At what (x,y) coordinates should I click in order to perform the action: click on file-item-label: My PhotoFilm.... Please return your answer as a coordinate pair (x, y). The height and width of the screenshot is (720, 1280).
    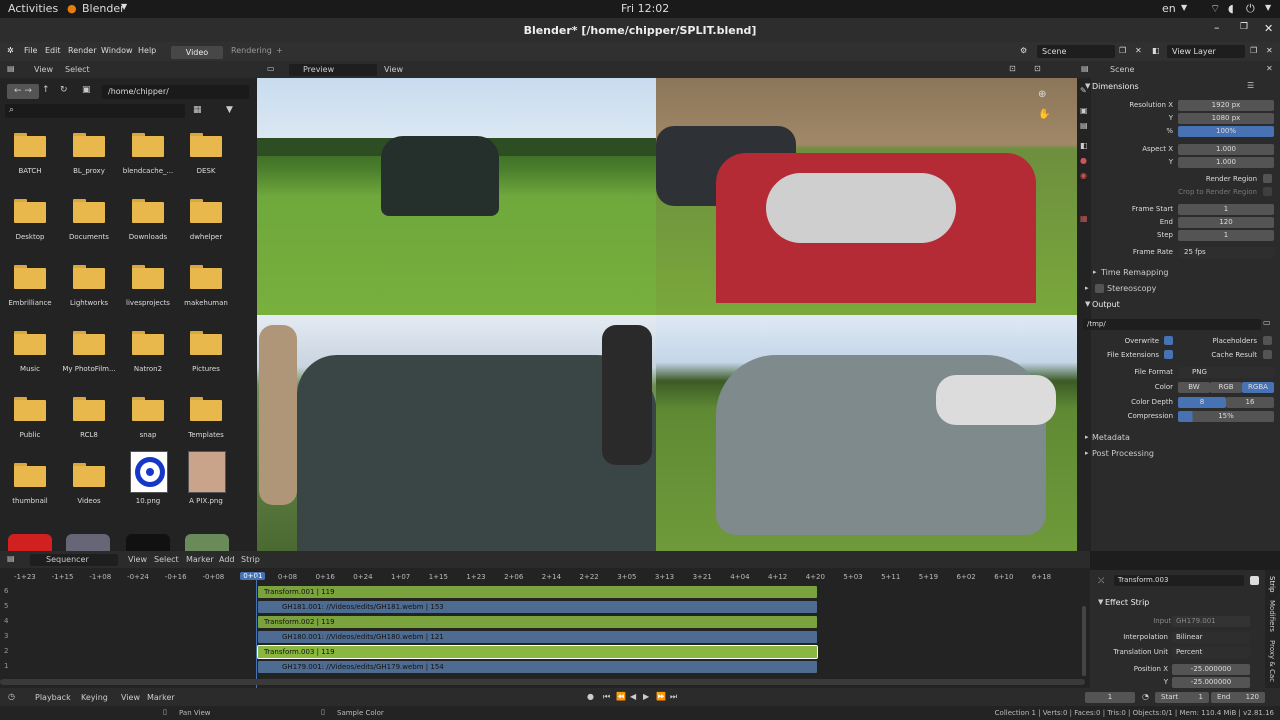
    Looking at the image, I should click on (89, 369).